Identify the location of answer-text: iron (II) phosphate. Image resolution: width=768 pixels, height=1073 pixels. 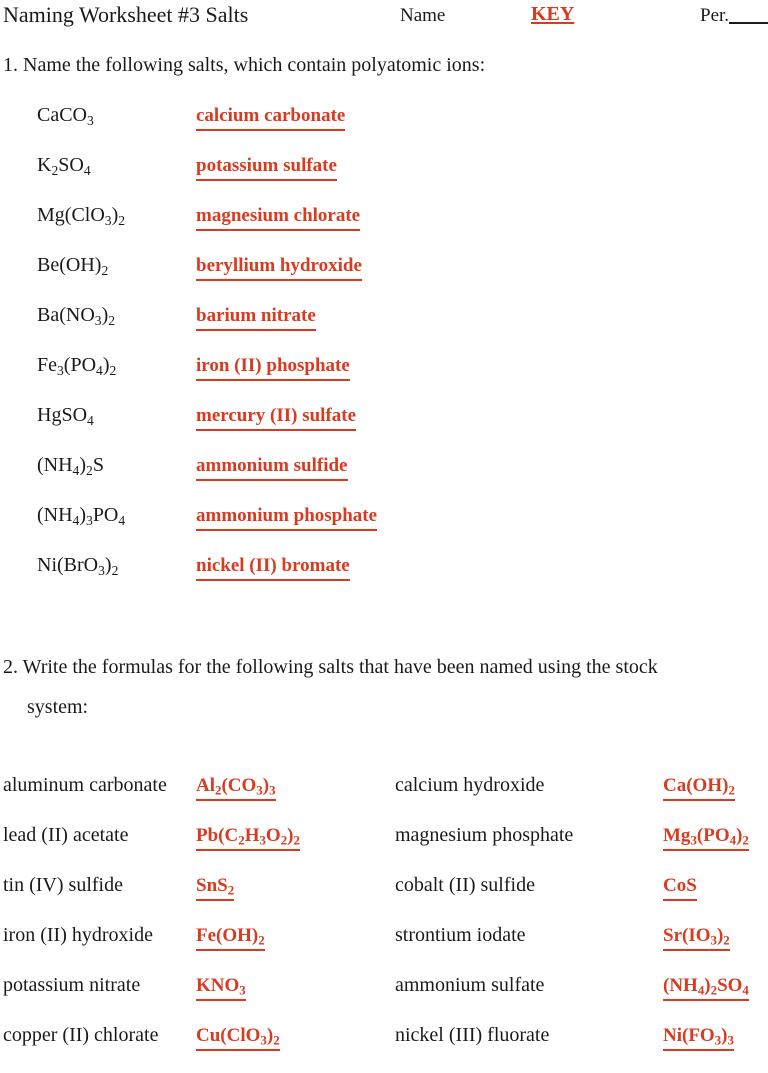
(273, 367).